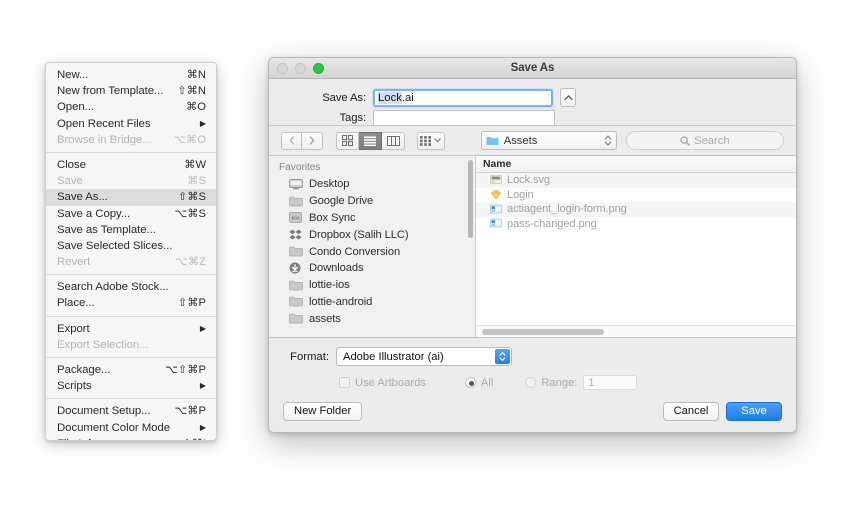 The width and height of the screenshot is (860, 522). Describe the element at coordinates (636, 164) in the screenshot. I see `column-header-name: Name` at that location.